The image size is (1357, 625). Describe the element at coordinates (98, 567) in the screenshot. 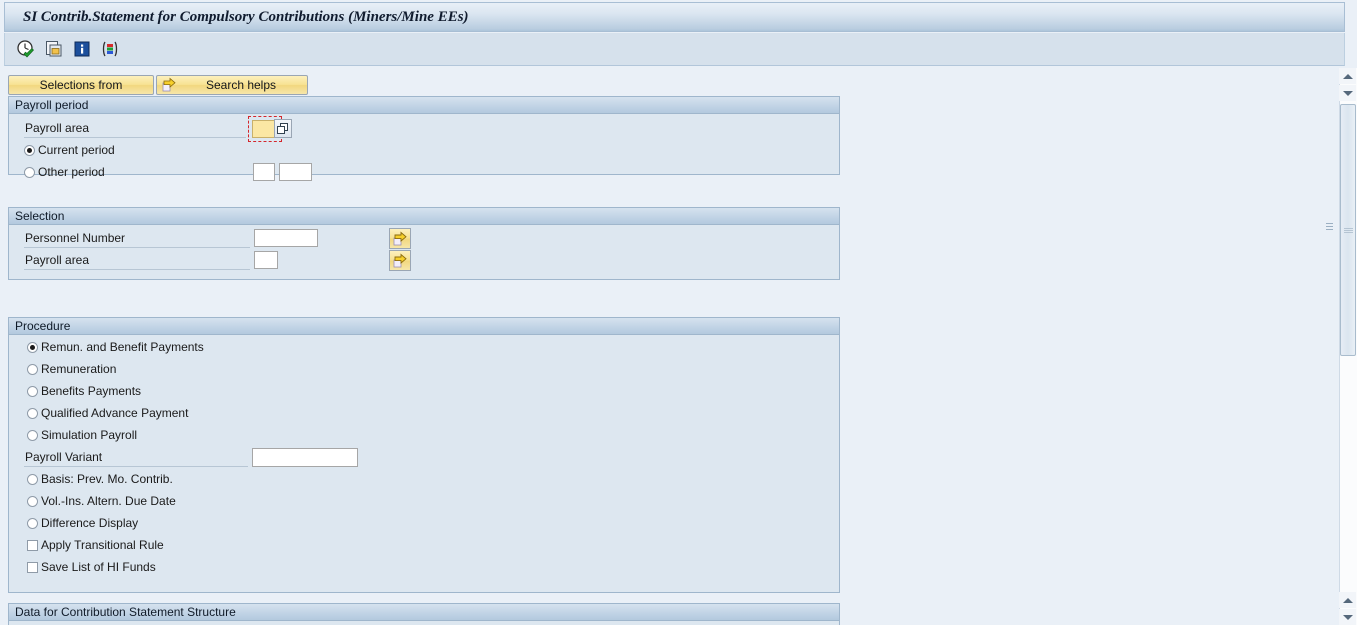

I see `checkbox-save-list-of-hi-funds-label: Save List of HI Funds` at that location.